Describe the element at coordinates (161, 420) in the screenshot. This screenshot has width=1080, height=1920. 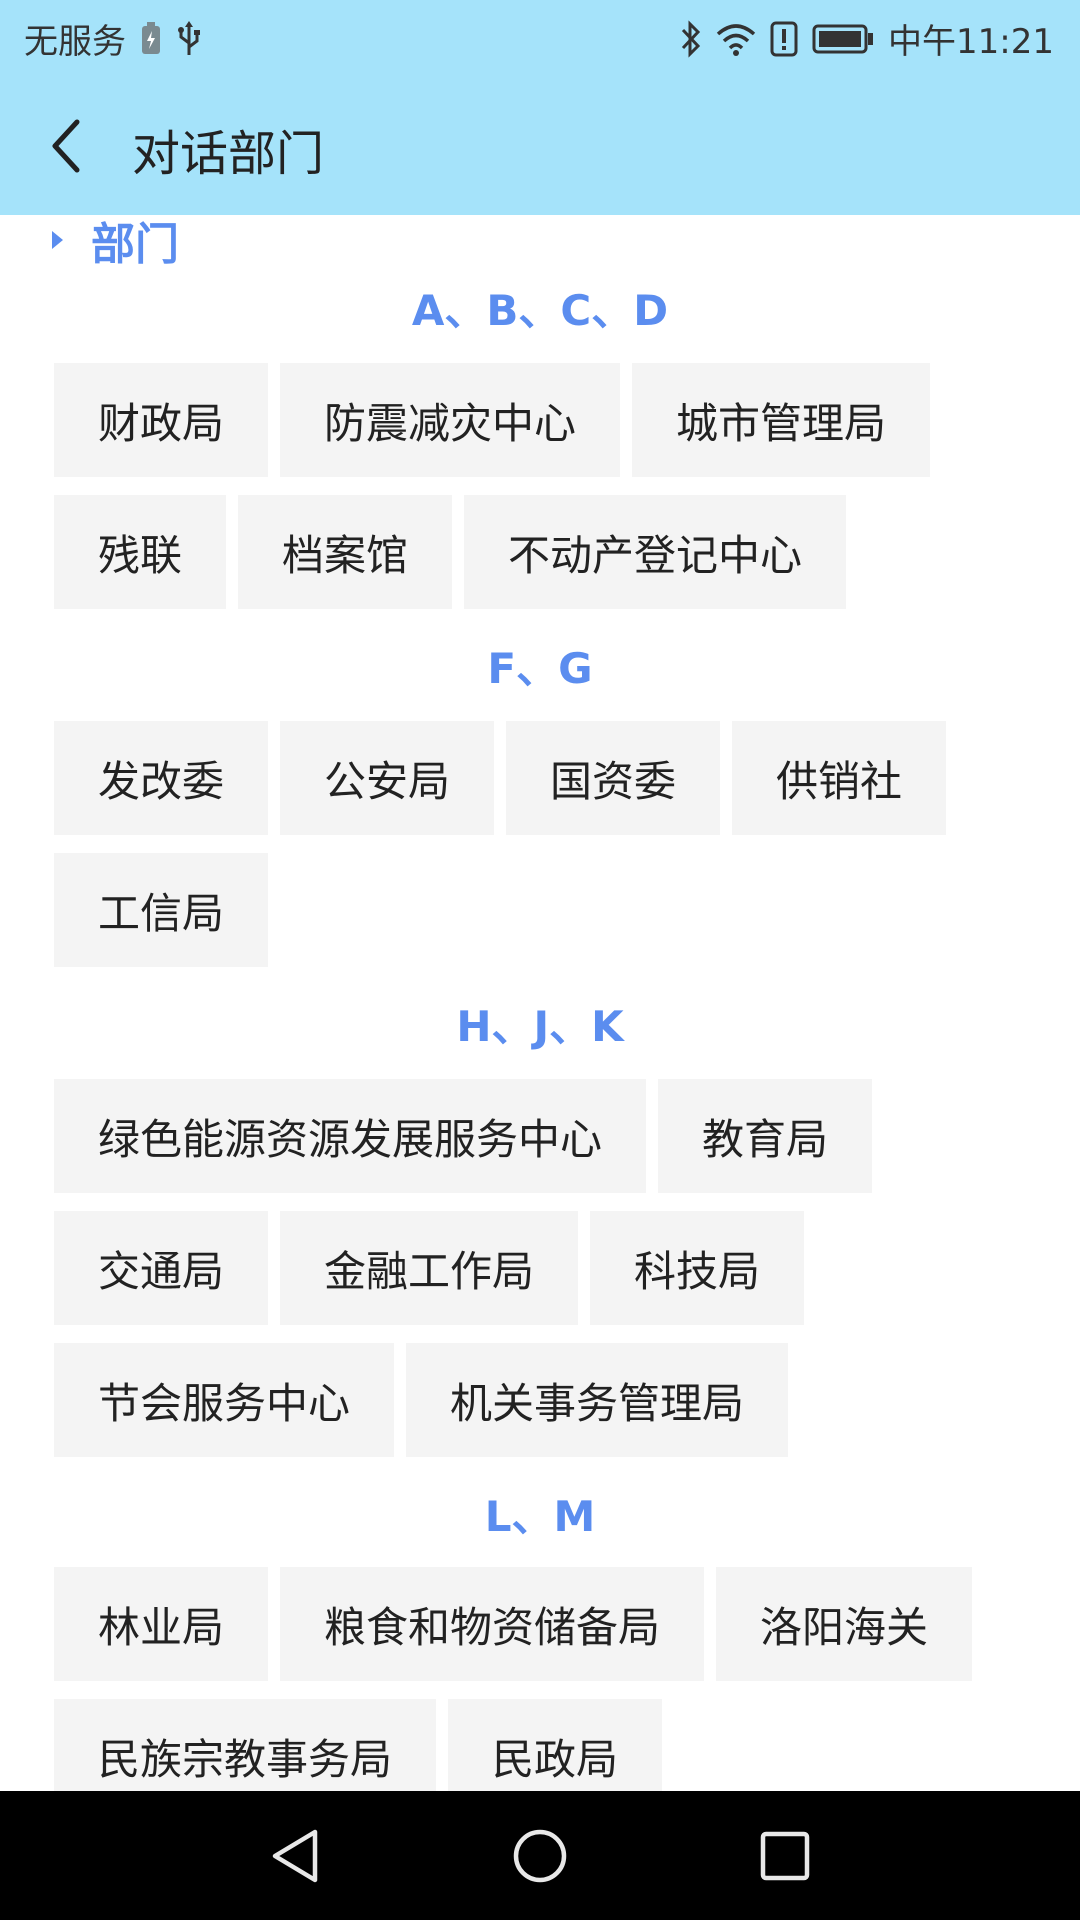
I see `department-chip: 财政局` at that location.